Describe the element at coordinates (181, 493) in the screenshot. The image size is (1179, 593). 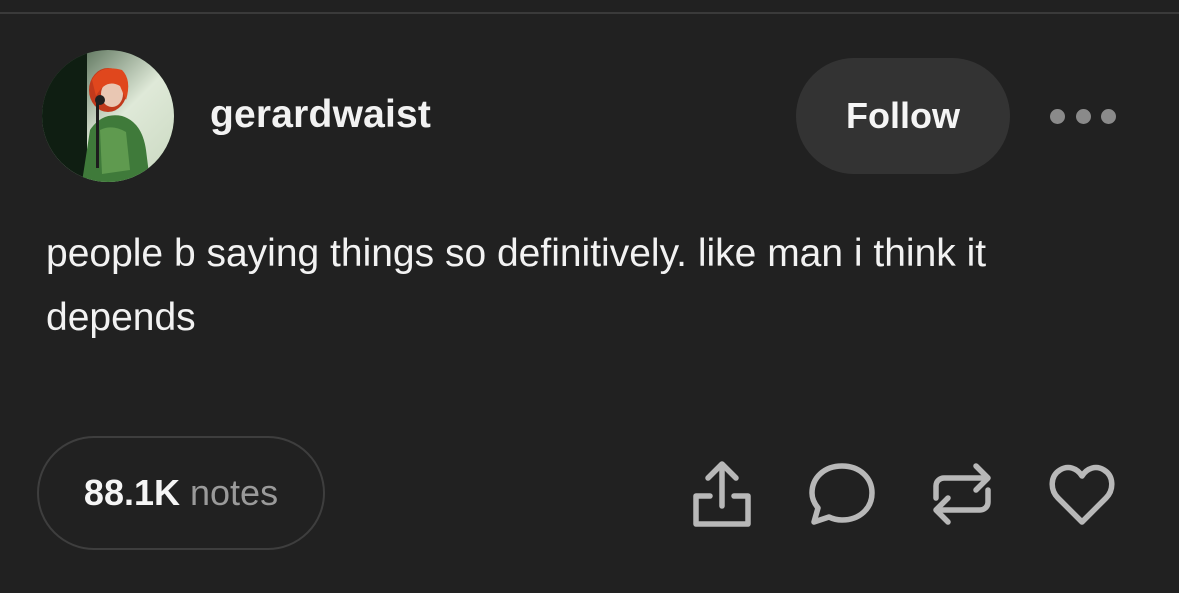
I see `notes-button: 88.1K notes` at that location.